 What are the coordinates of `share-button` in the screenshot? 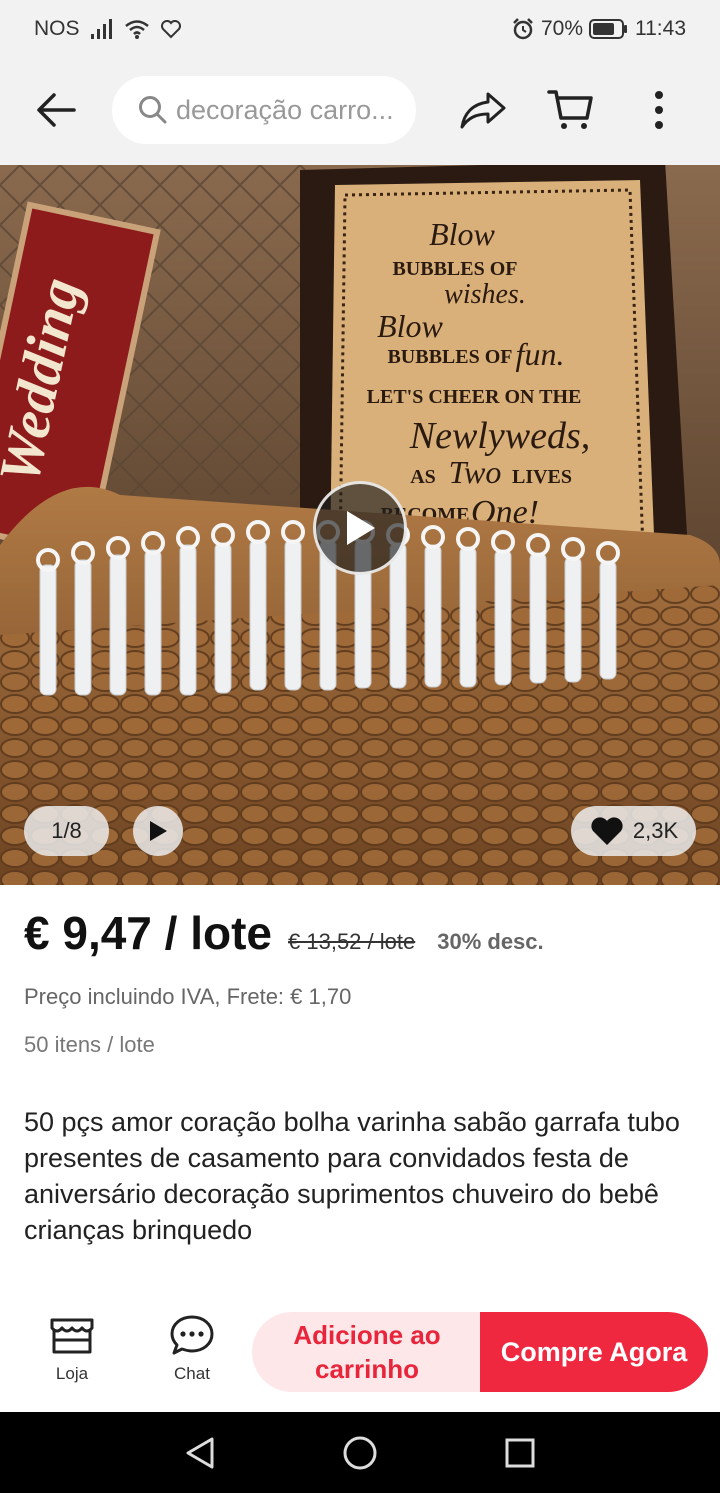 It's located at (483, 110).